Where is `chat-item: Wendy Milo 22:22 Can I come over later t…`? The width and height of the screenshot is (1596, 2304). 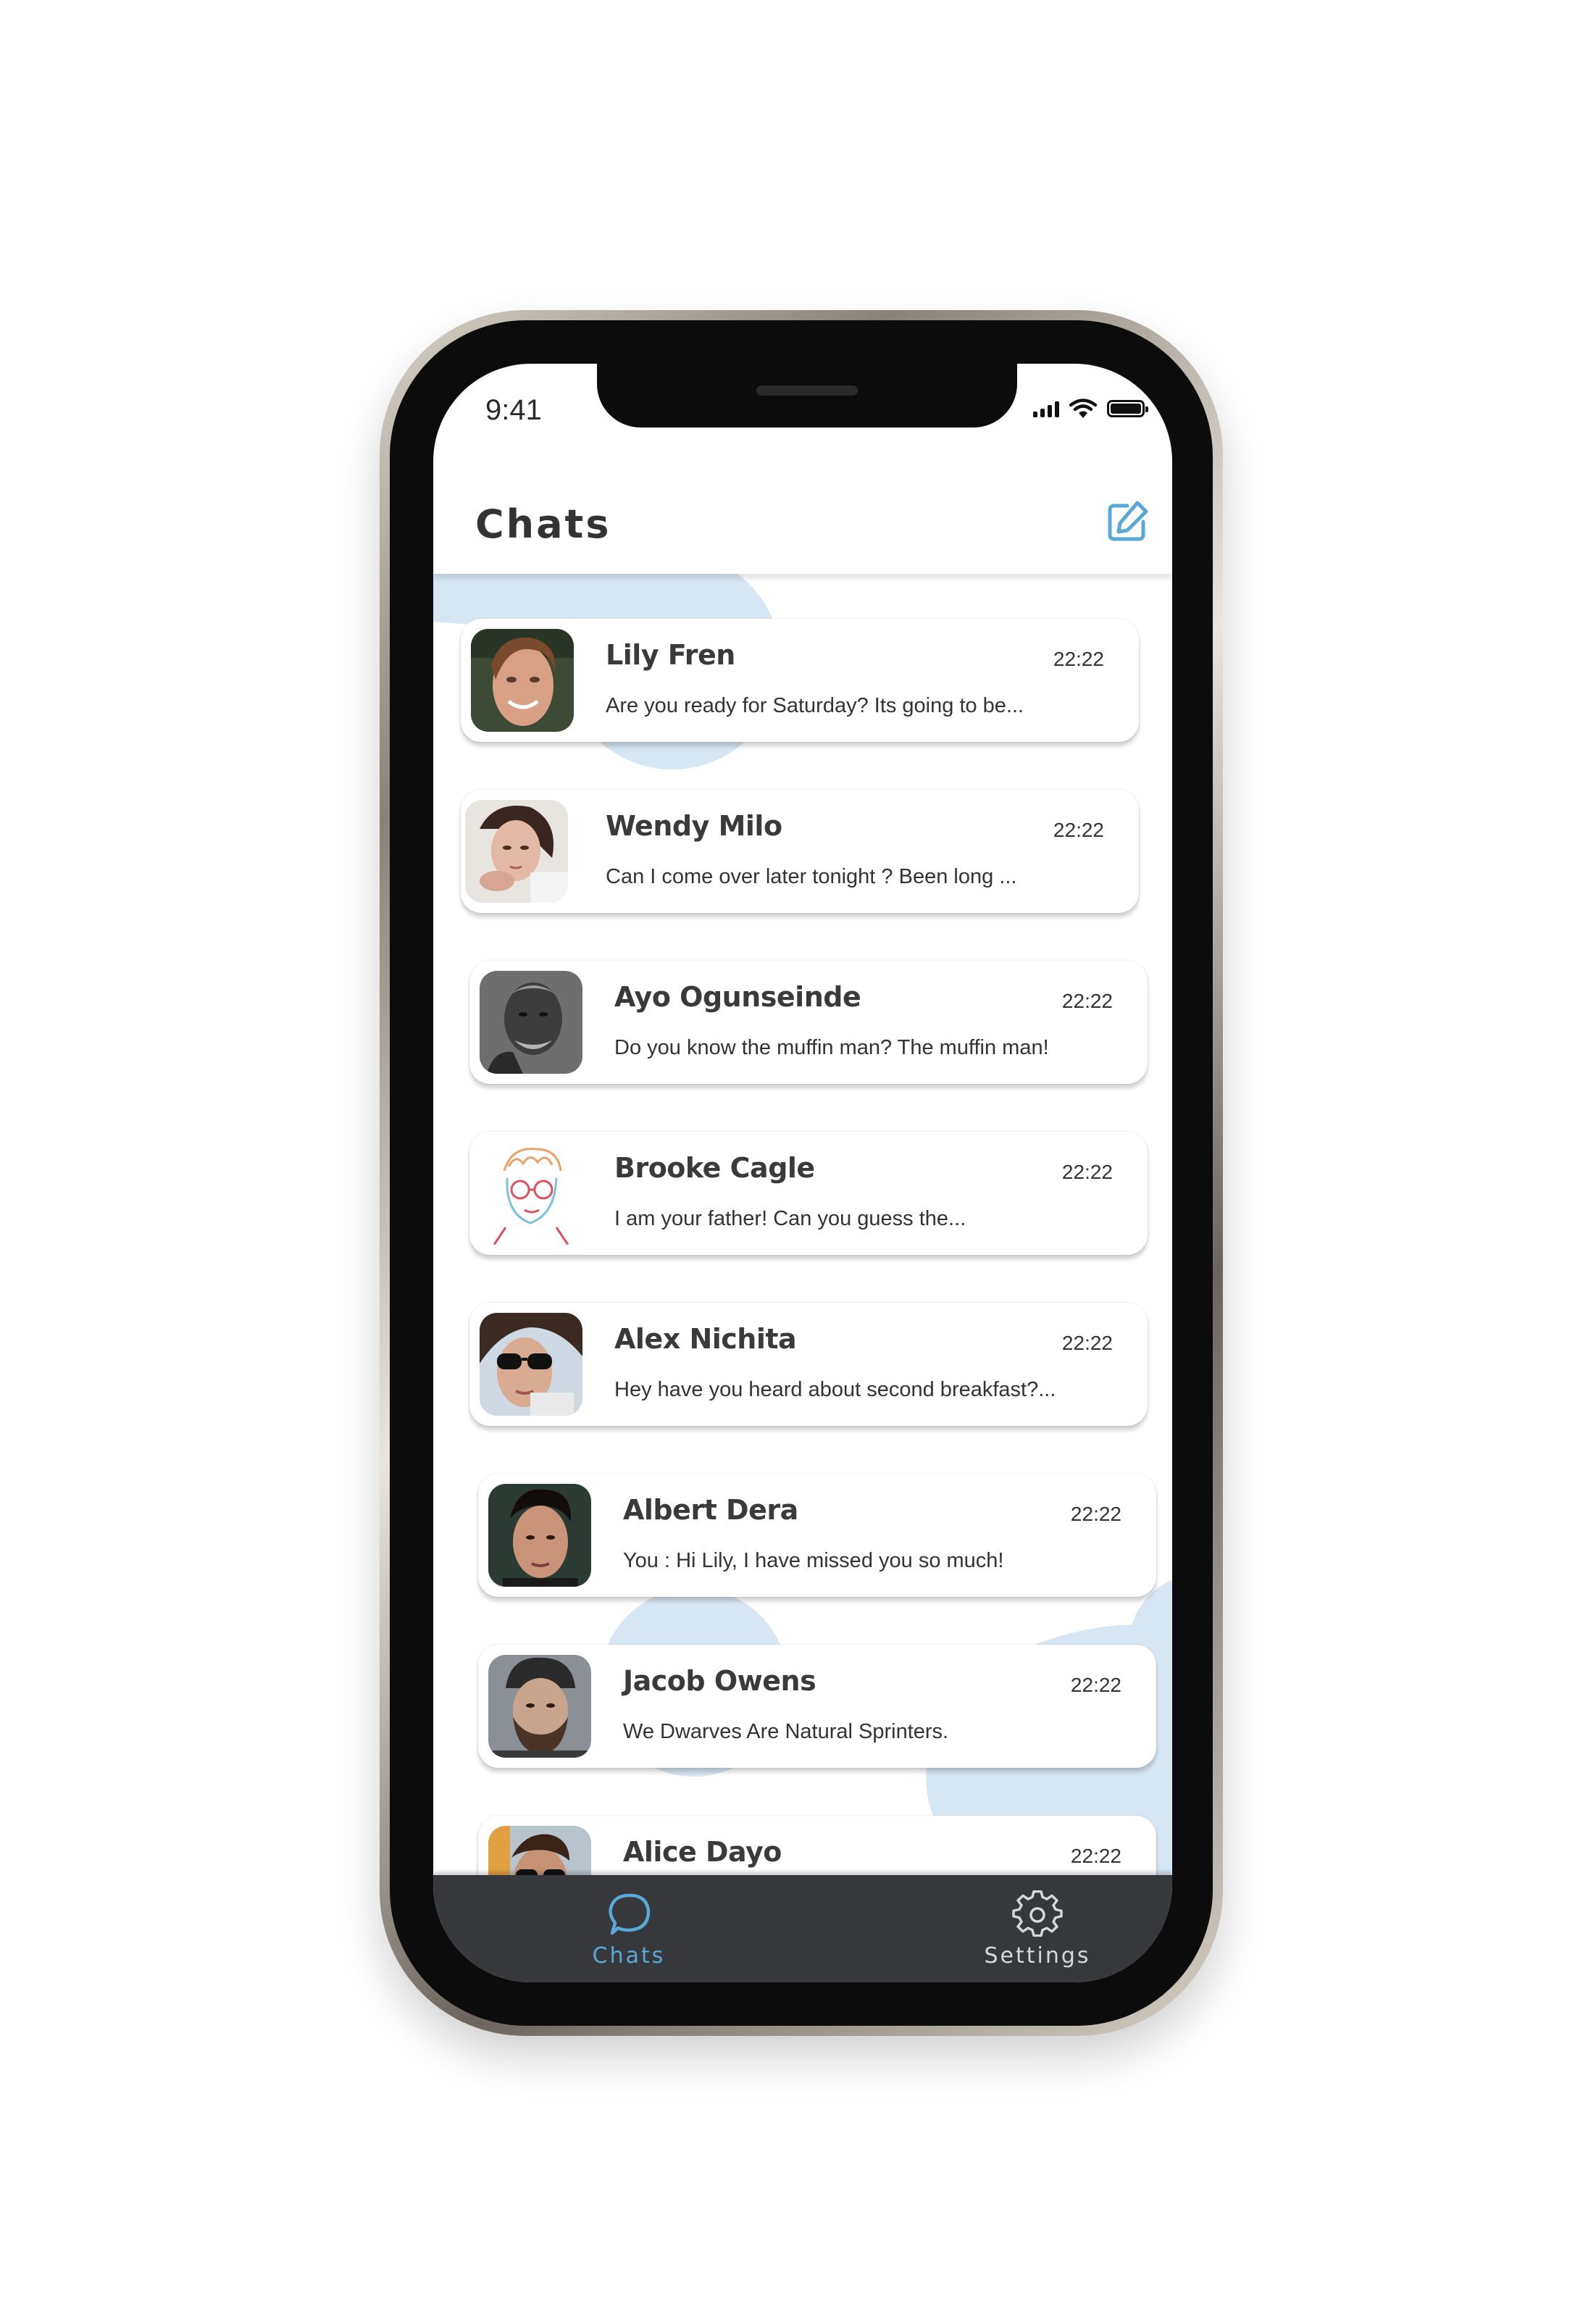
chat-item: Wendy Milo 22:22 Can I come over later t… is located at coordinates (800, 851).